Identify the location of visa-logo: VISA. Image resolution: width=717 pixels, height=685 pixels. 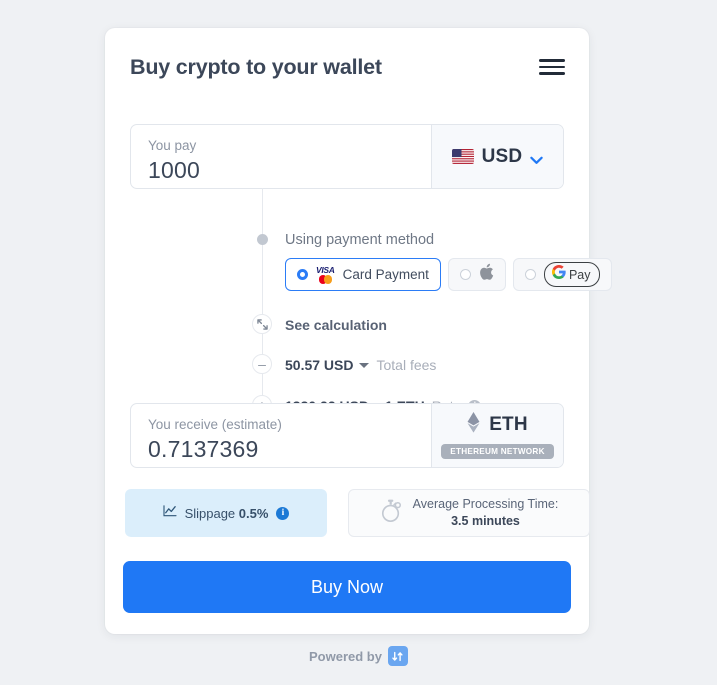
(325, 269).